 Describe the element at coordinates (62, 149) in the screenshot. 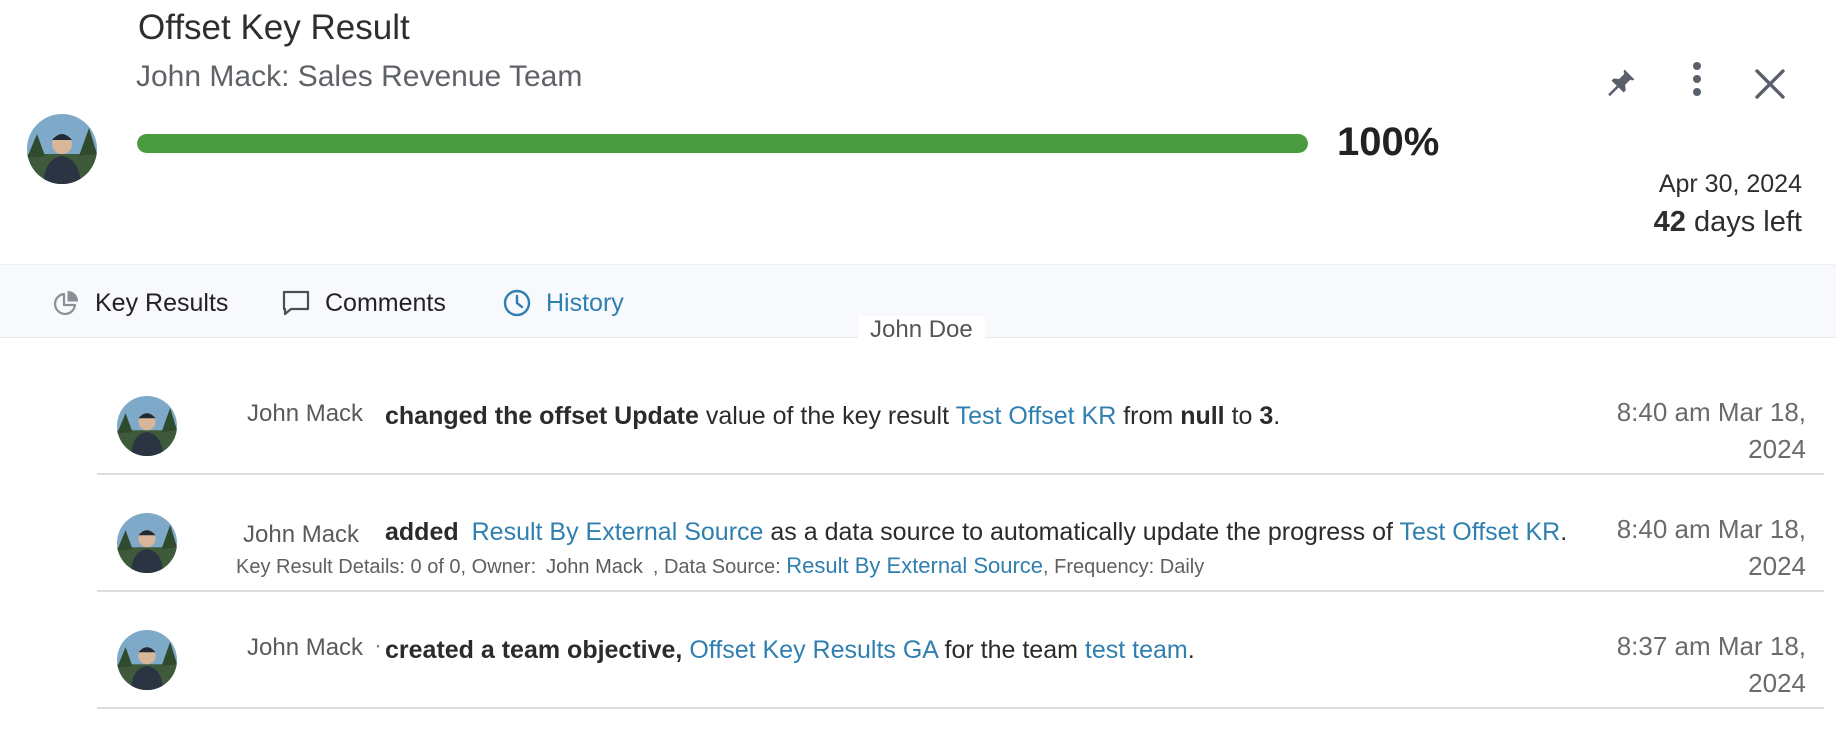

I see `owner-avatar` at that location.